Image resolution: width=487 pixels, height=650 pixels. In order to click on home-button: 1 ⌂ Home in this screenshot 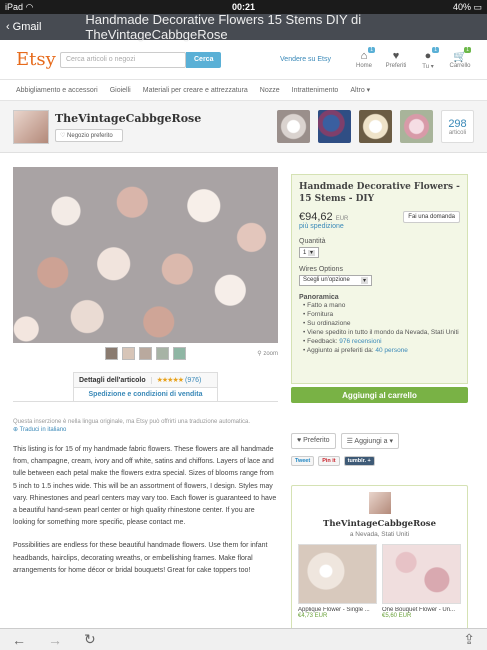, I will do `click(364, 58)`.